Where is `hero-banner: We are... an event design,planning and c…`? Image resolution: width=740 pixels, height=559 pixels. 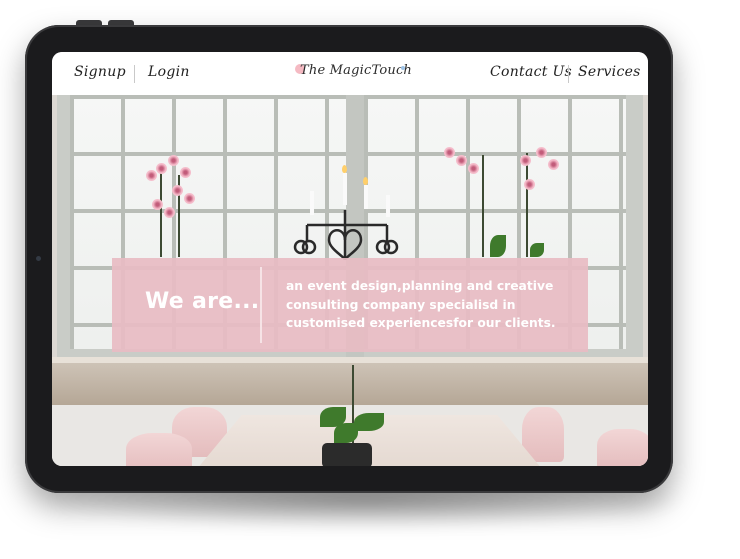 hero-banner: We are... an event design,planning and c… is located at coordinates (350, 305).